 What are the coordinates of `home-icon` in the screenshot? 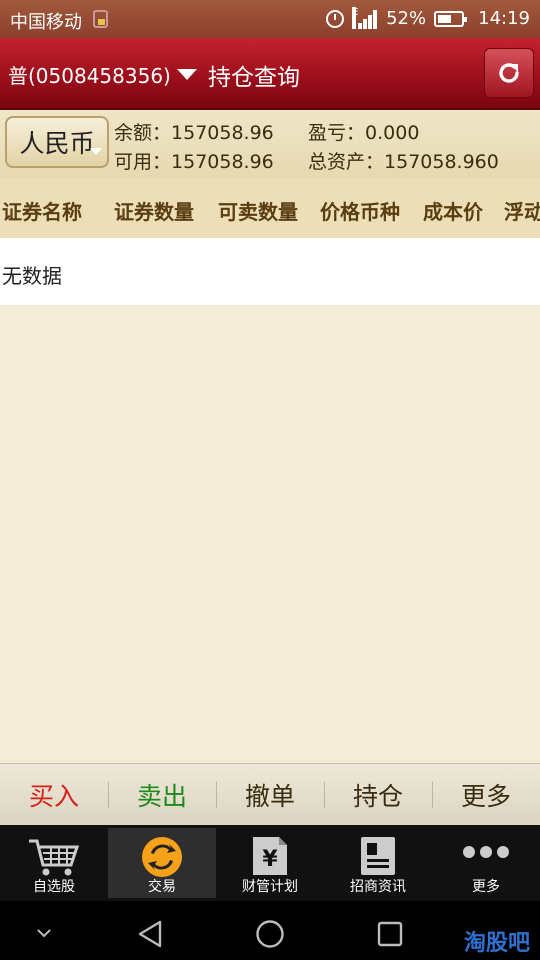 It's located at (270, 934).